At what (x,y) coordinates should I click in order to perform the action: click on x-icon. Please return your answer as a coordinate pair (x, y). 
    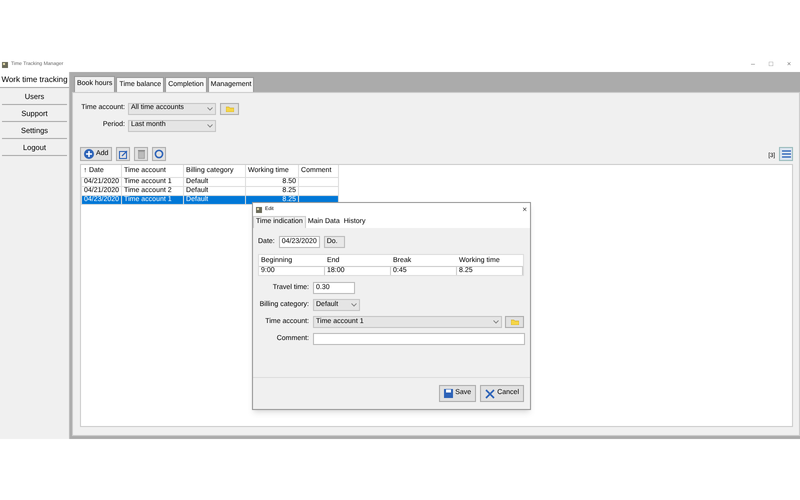
    Looking at the image, I should click on (490, 393).